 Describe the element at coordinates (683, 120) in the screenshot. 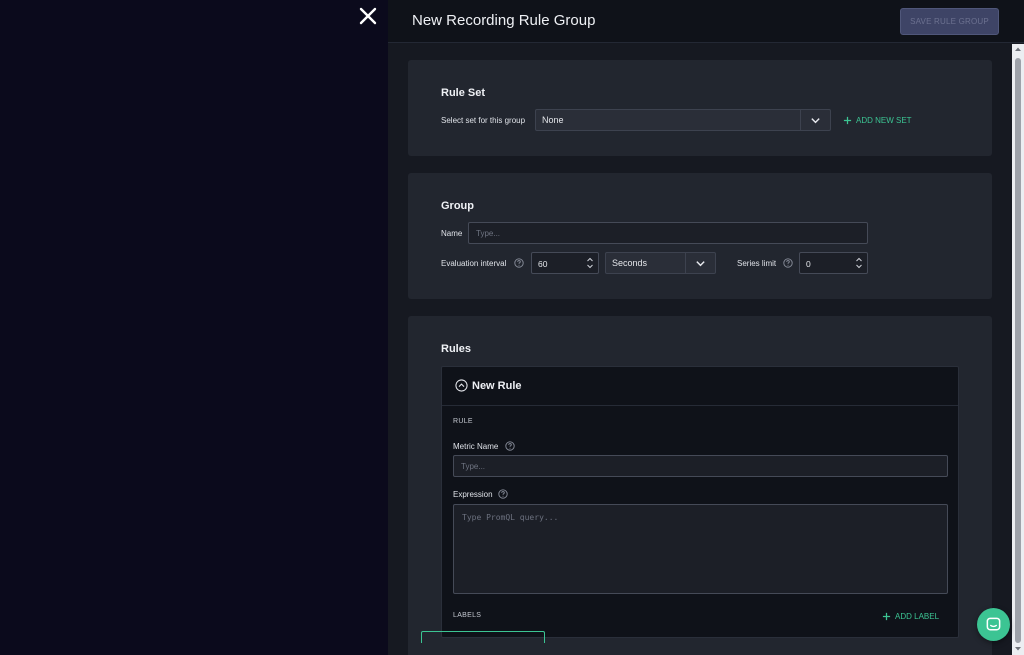

I see `rule-set-select: None` at that location.